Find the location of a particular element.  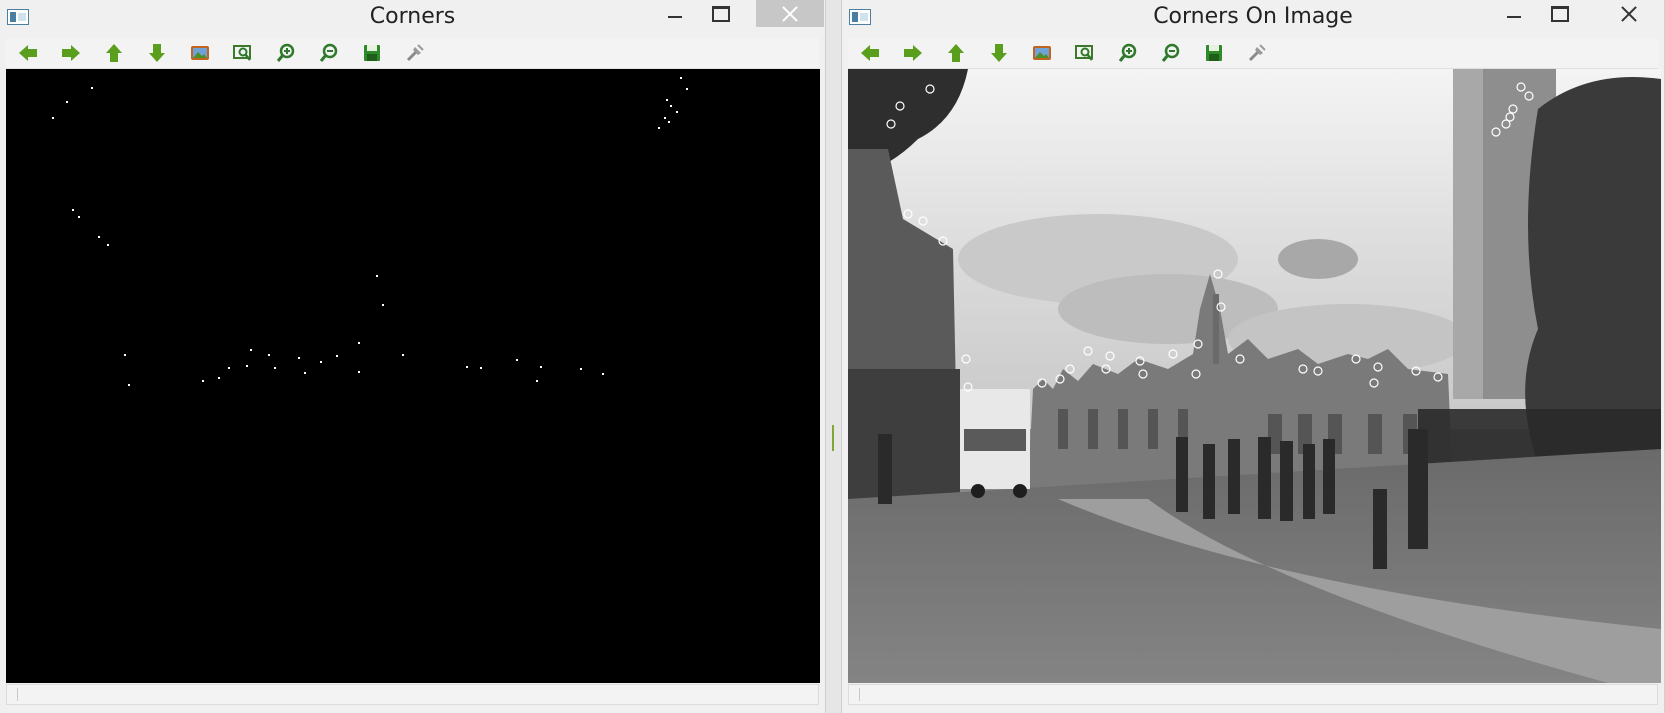

window-gap is located at coordinates (833, 356).